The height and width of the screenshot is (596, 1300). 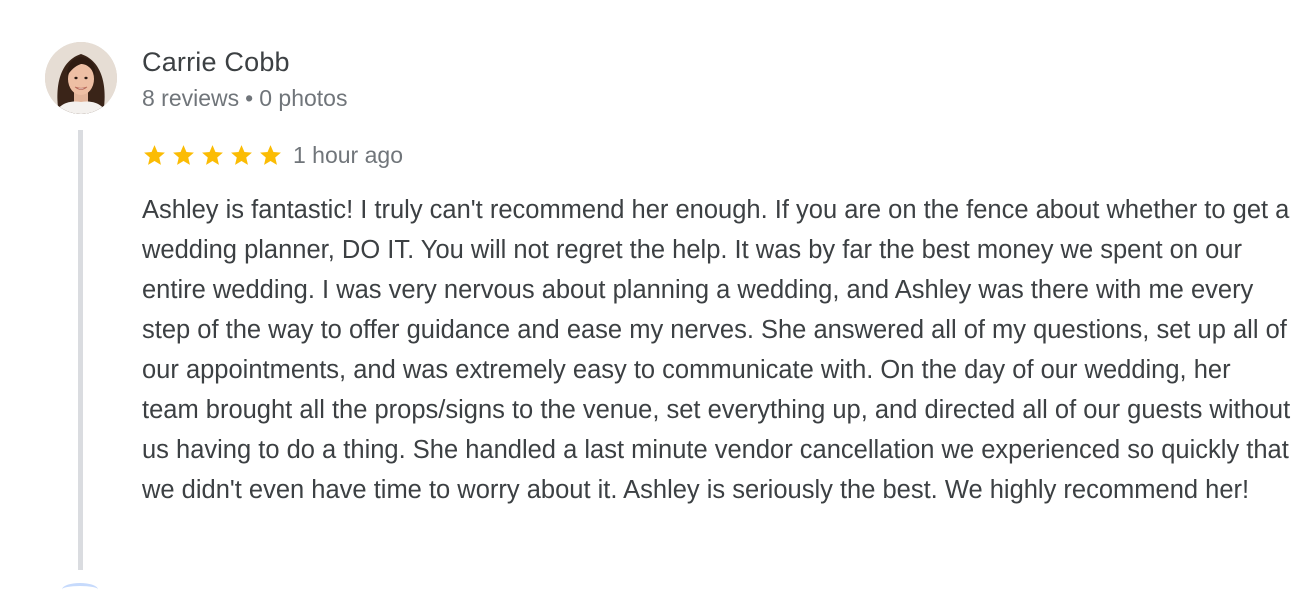 I want to click on reviews-count: 8 reviews, so click(x=191, y=98).